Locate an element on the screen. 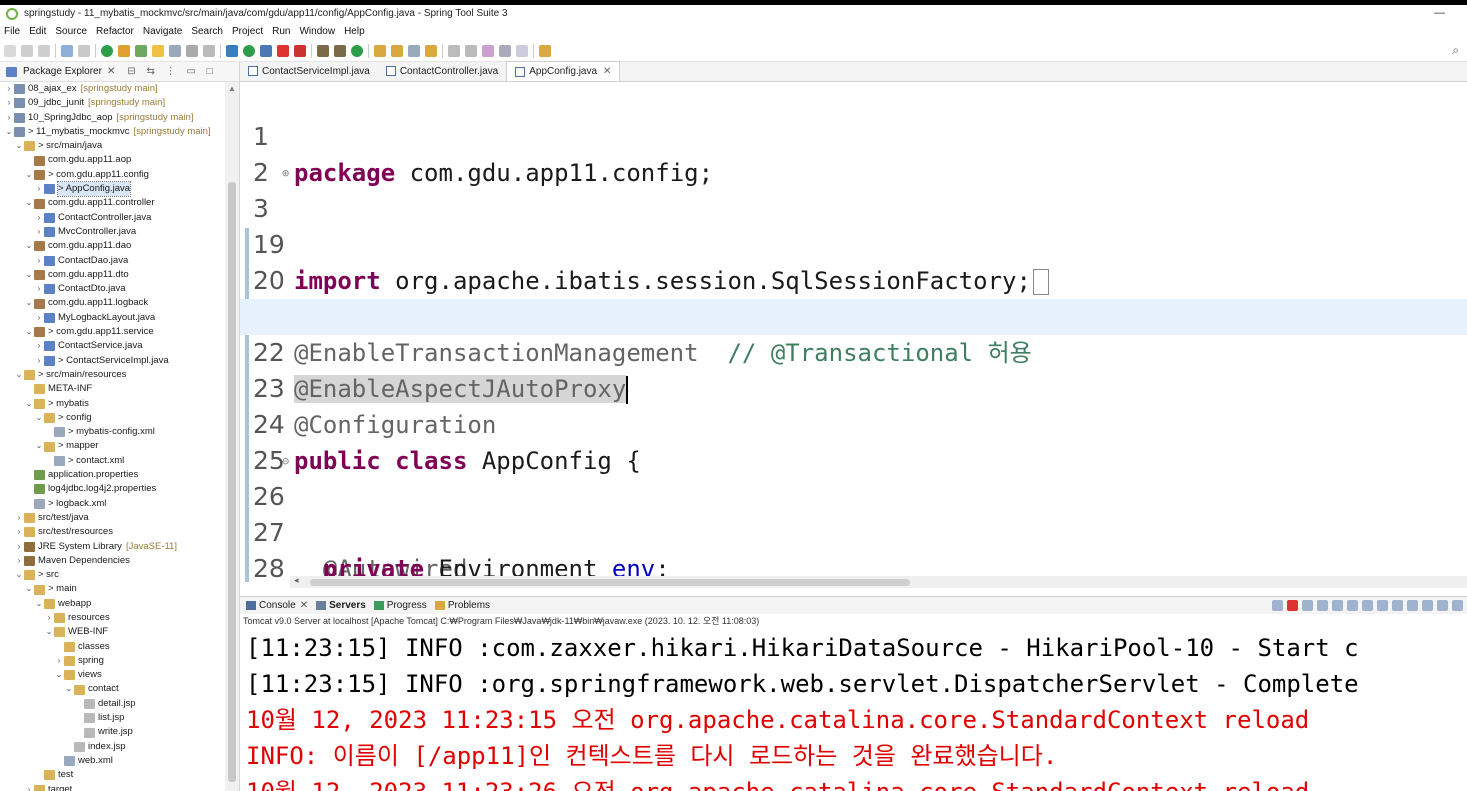  scroll-thumb is located at coordinates (610, 582).